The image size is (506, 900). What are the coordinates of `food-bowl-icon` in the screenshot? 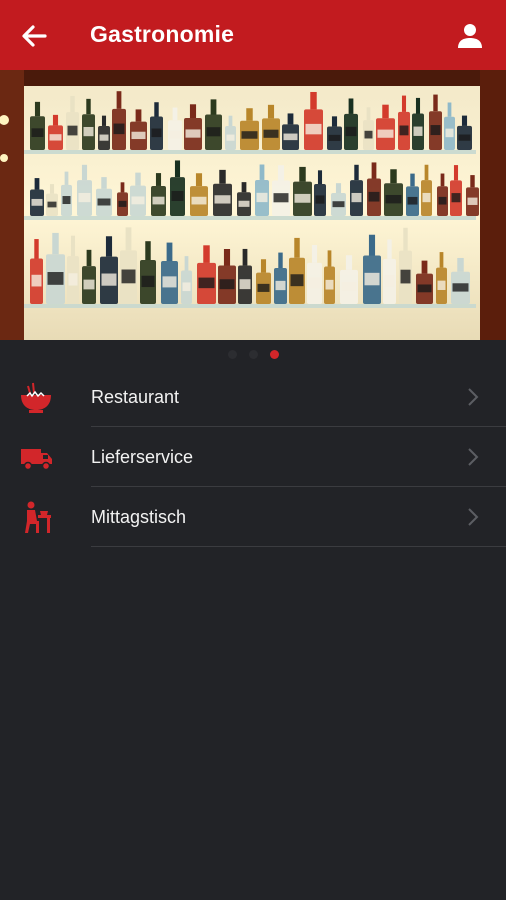 It's located at (36, 397).